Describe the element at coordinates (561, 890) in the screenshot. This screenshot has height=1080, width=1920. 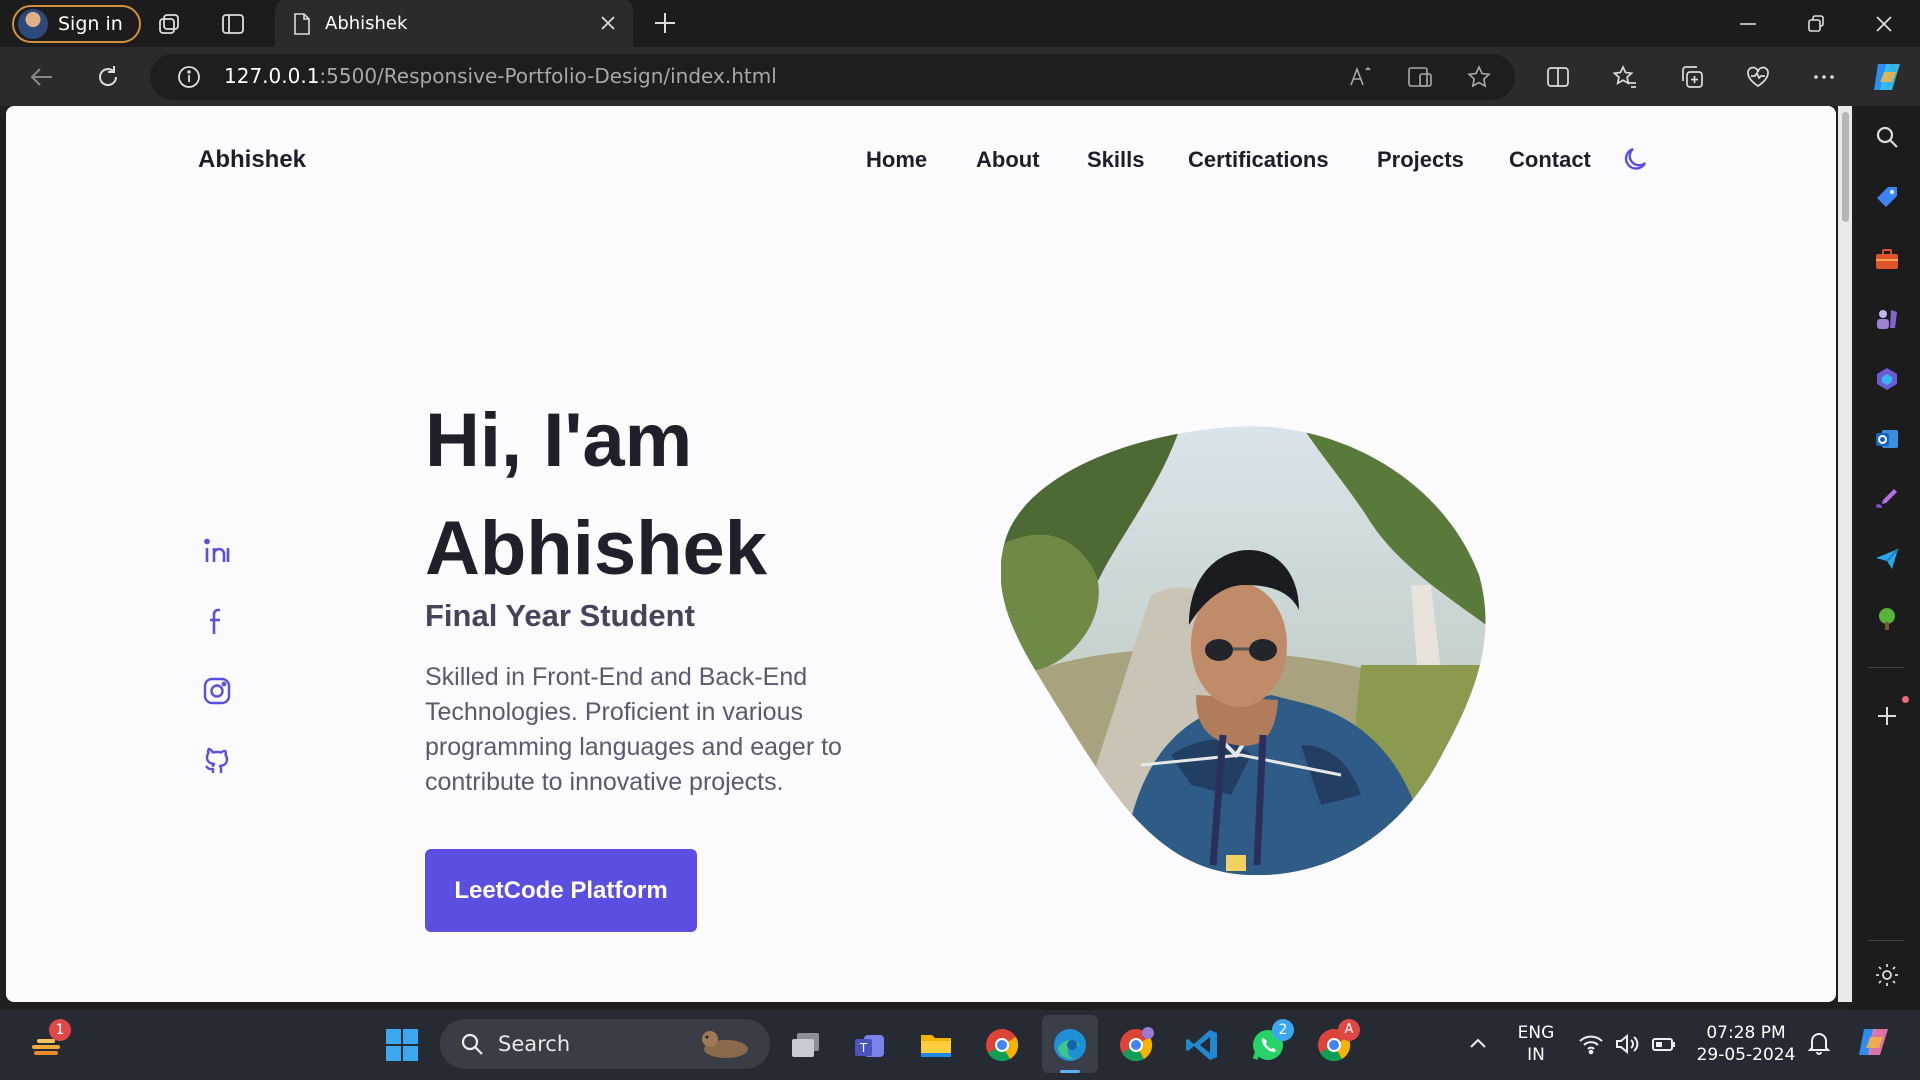
I see `leetcode-button: LeetCode Platform` at that location.